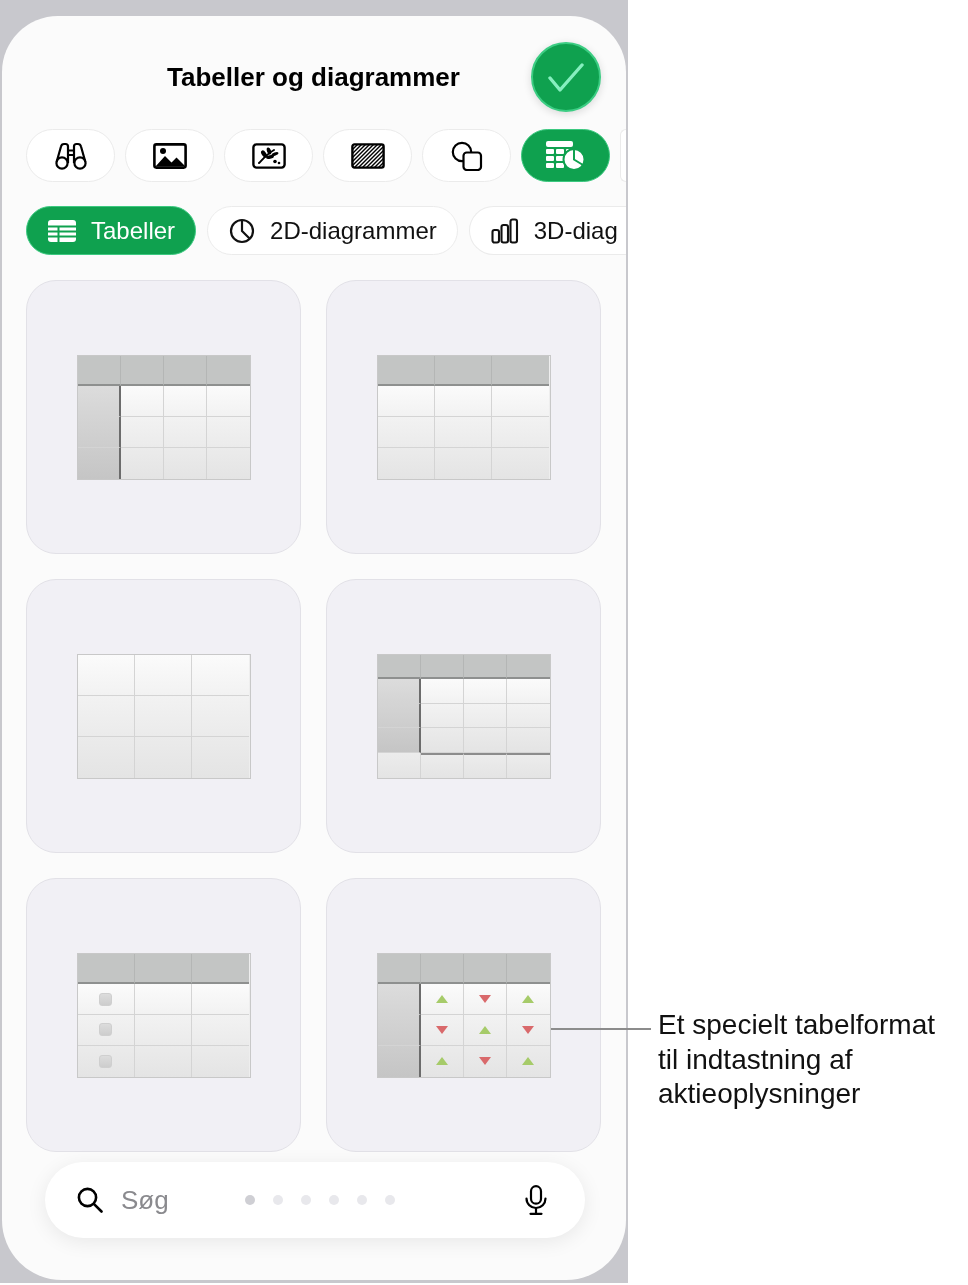 This screenshot has height=1285, width=968. Describe the element at coordinates (399, 765) in the screenshot. I see `footer-cell` at that location.